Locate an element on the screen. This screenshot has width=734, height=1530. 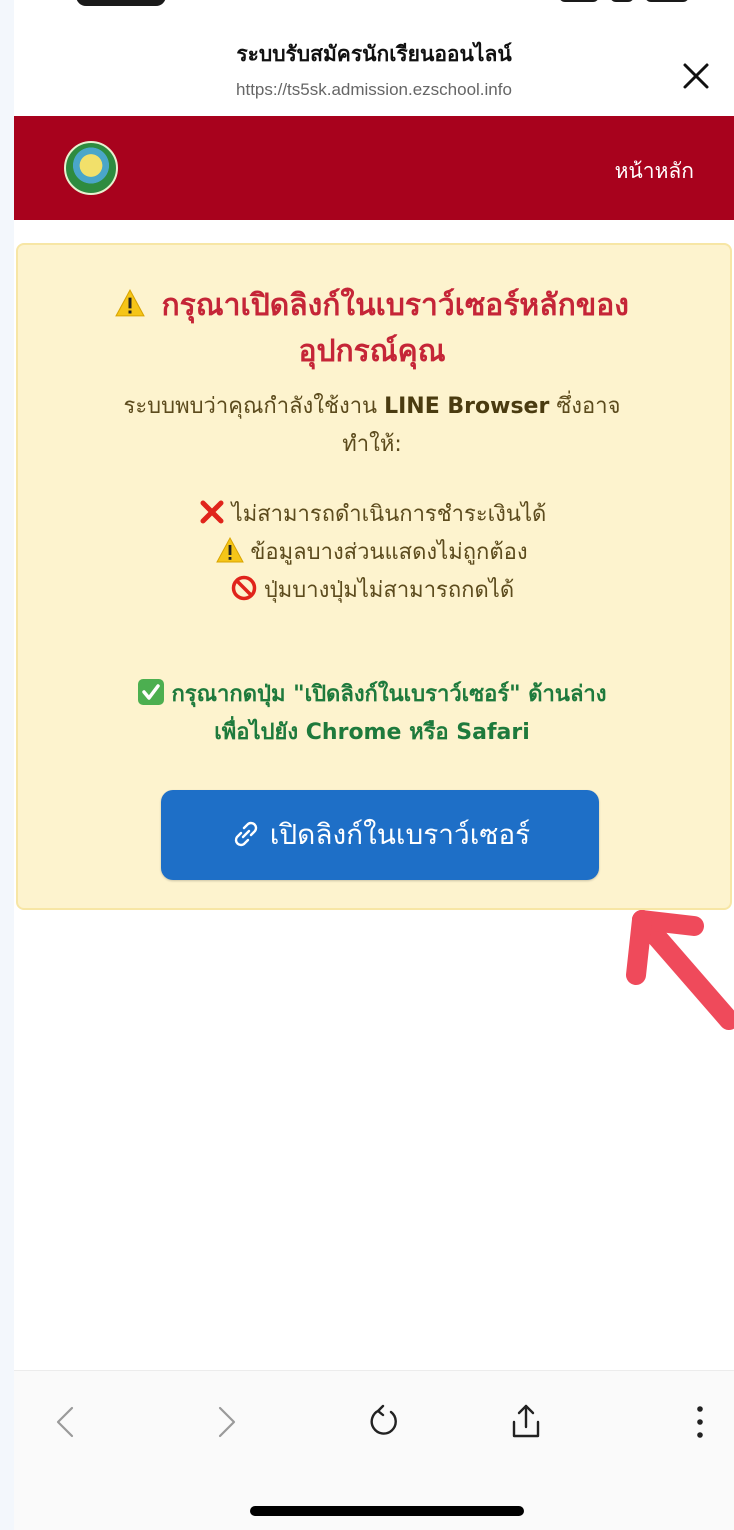
list-item: ไม่สามารถดำเนินการชำระเงินได้ is located at coordinates (372, 515).